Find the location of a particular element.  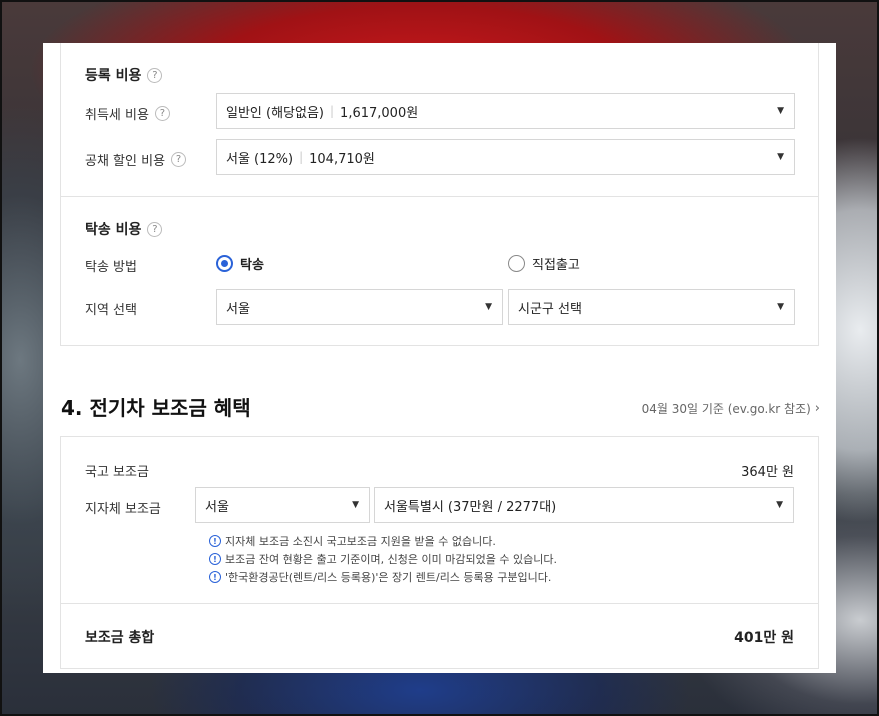

note-item: ! 지자체 보조금 소진시 국고보조금 지원을 받을 수 없습니다. is located at coordinates (383, 541).